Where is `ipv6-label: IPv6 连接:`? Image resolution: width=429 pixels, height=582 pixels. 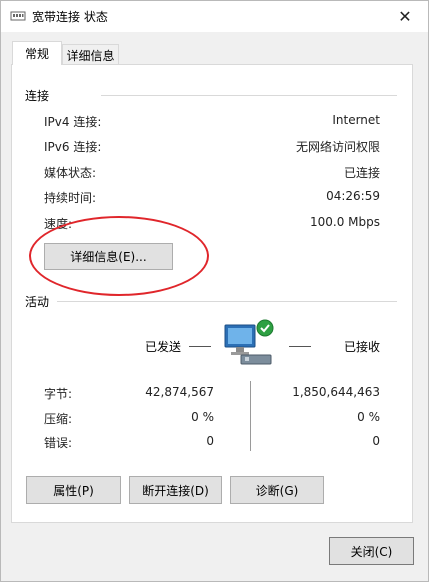
ipv6-label: IPv6 连接: is located at coordinates (73, 147).